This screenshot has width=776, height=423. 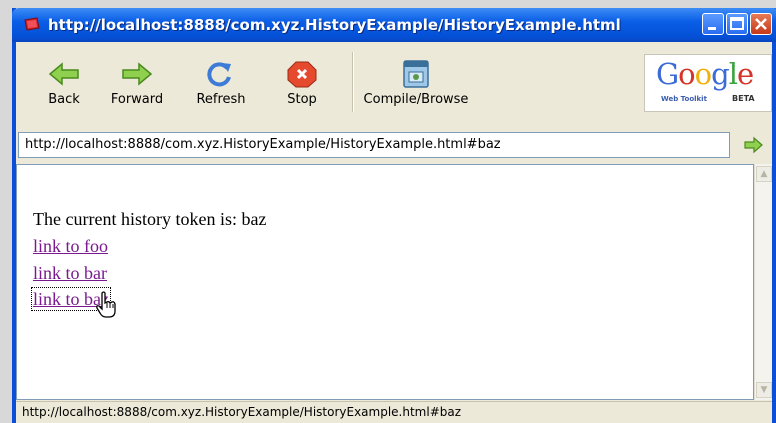 I want to click on refresh-button: Refresh, so click(x=221, y=83).